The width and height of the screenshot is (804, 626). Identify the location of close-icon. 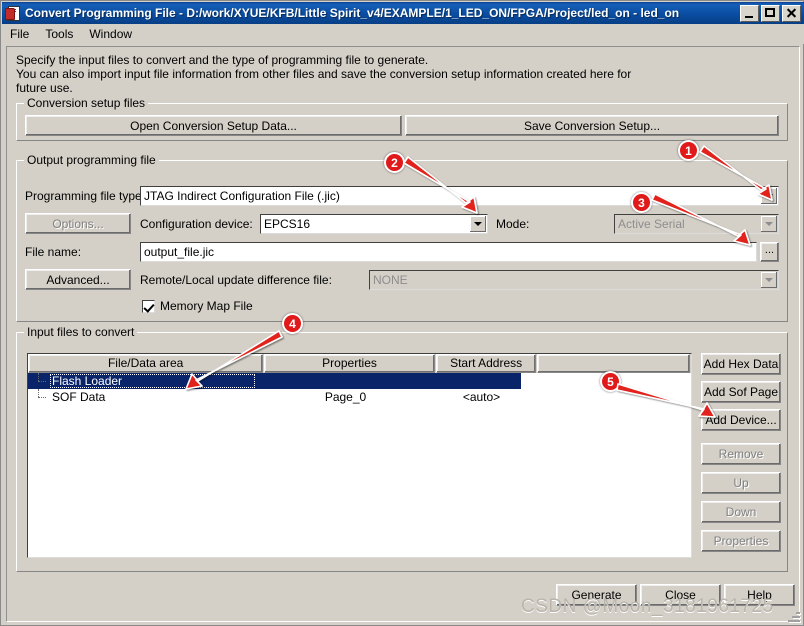
(791, 13).